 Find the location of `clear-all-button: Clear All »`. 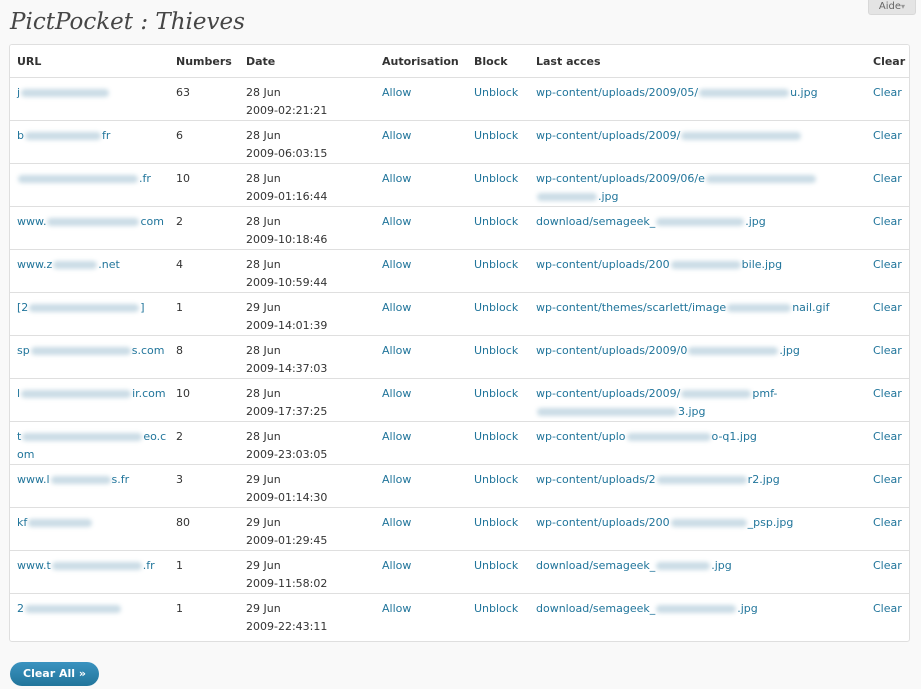

clear-all-button: Clear All » is located at coordinates (54, 674).